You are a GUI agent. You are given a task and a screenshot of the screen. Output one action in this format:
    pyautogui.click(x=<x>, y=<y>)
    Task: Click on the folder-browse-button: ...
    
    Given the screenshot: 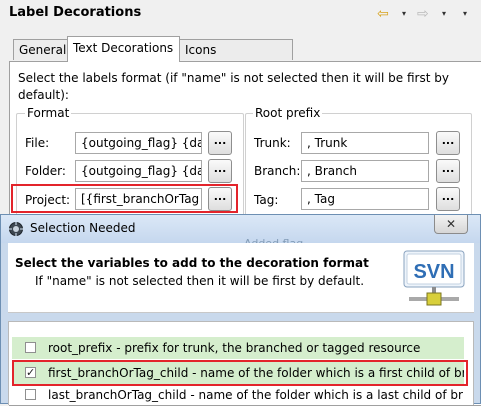 What is the action you would take?
    pyautogui.click(x=220, y=171)
    